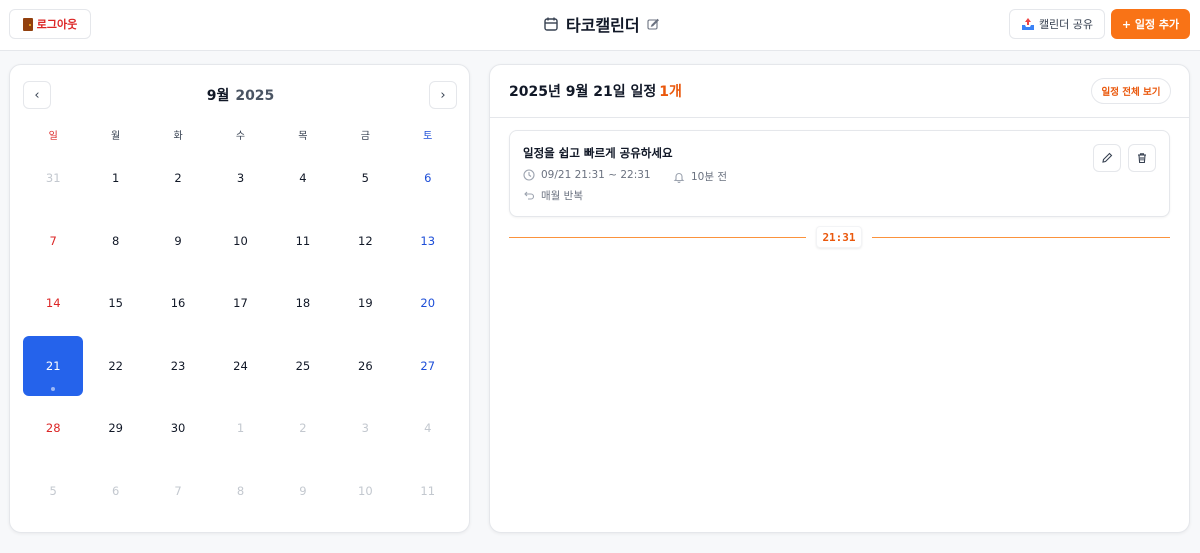 The width and height of the screenshot is (1200, 553). I want to click on weekday-mon: 월, so click(116, 136).